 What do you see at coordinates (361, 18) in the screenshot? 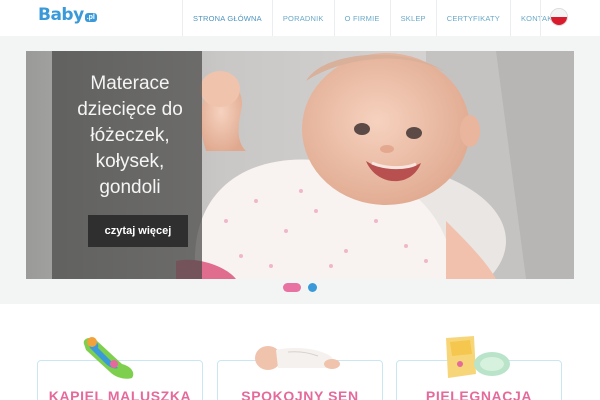
I see `nav-item-about: O FIRMIE` at bounding box center [361, 18].